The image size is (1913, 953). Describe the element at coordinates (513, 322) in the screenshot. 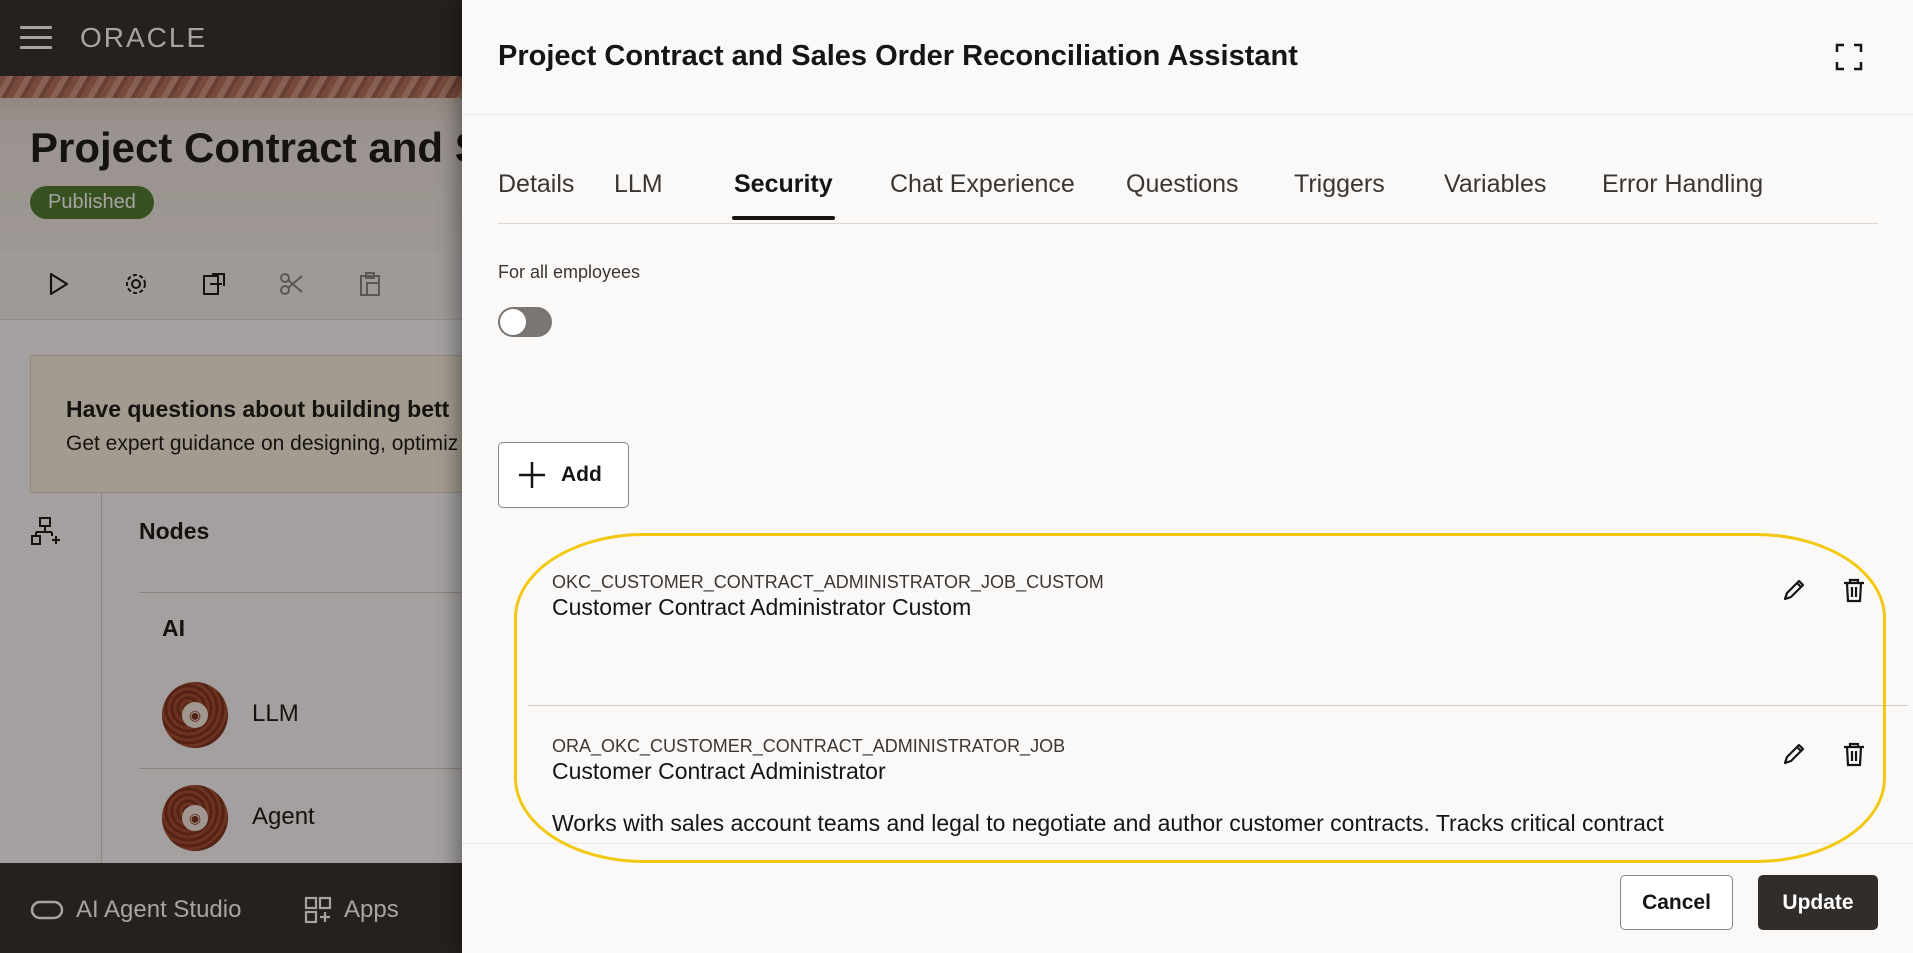

I see `toggle-knob` at that location.